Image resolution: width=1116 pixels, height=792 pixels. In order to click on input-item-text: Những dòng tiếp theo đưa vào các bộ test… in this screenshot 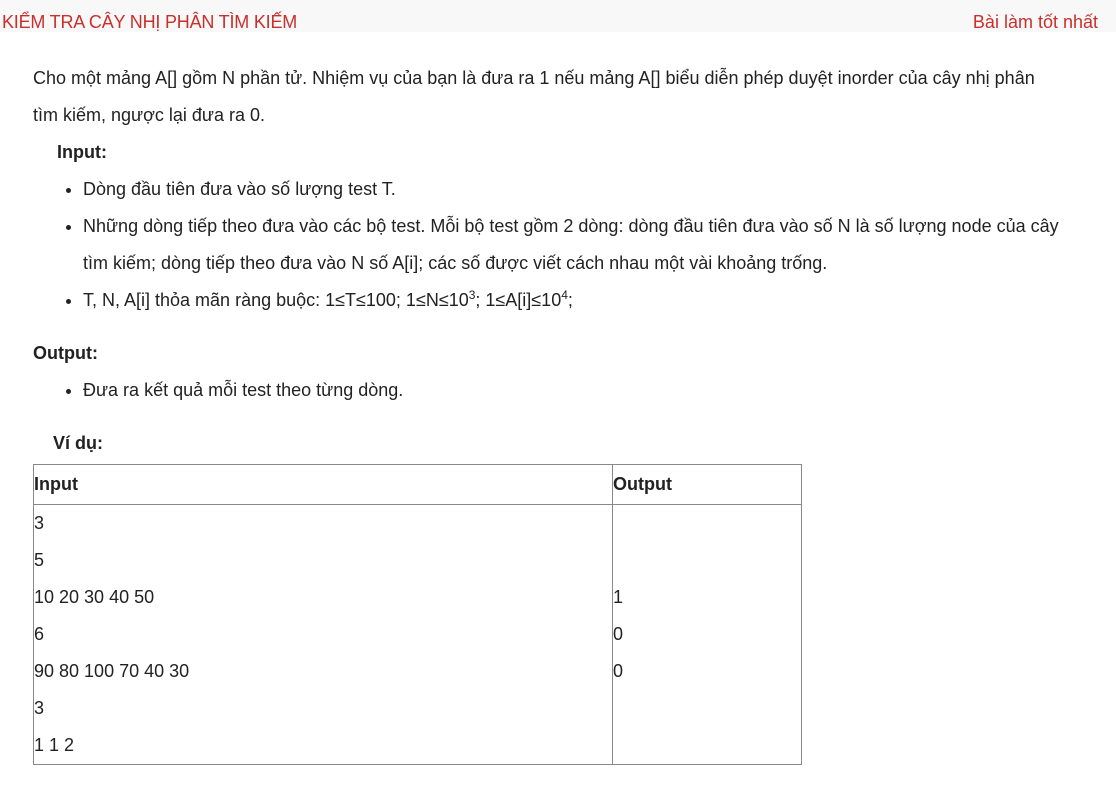, I will do `click(571, 226)`.